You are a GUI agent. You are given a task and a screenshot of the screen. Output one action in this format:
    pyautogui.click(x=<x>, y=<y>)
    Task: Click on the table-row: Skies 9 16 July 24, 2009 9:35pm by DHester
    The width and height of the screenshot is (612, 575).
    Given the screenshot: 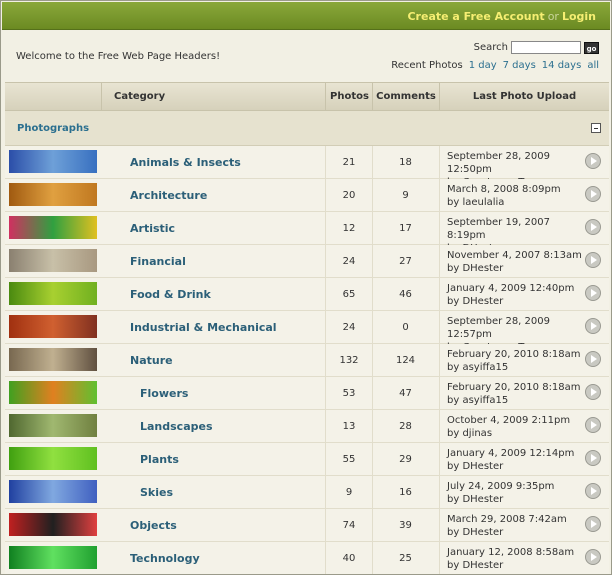 What is the action you would take?
    pyautogui.click(x=307, y=492)
    